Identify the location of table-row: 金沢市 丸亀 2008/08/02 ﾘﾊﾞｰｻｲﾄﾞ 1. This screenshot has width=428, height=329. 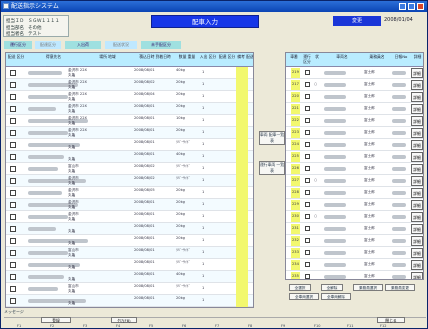
(129, 181).